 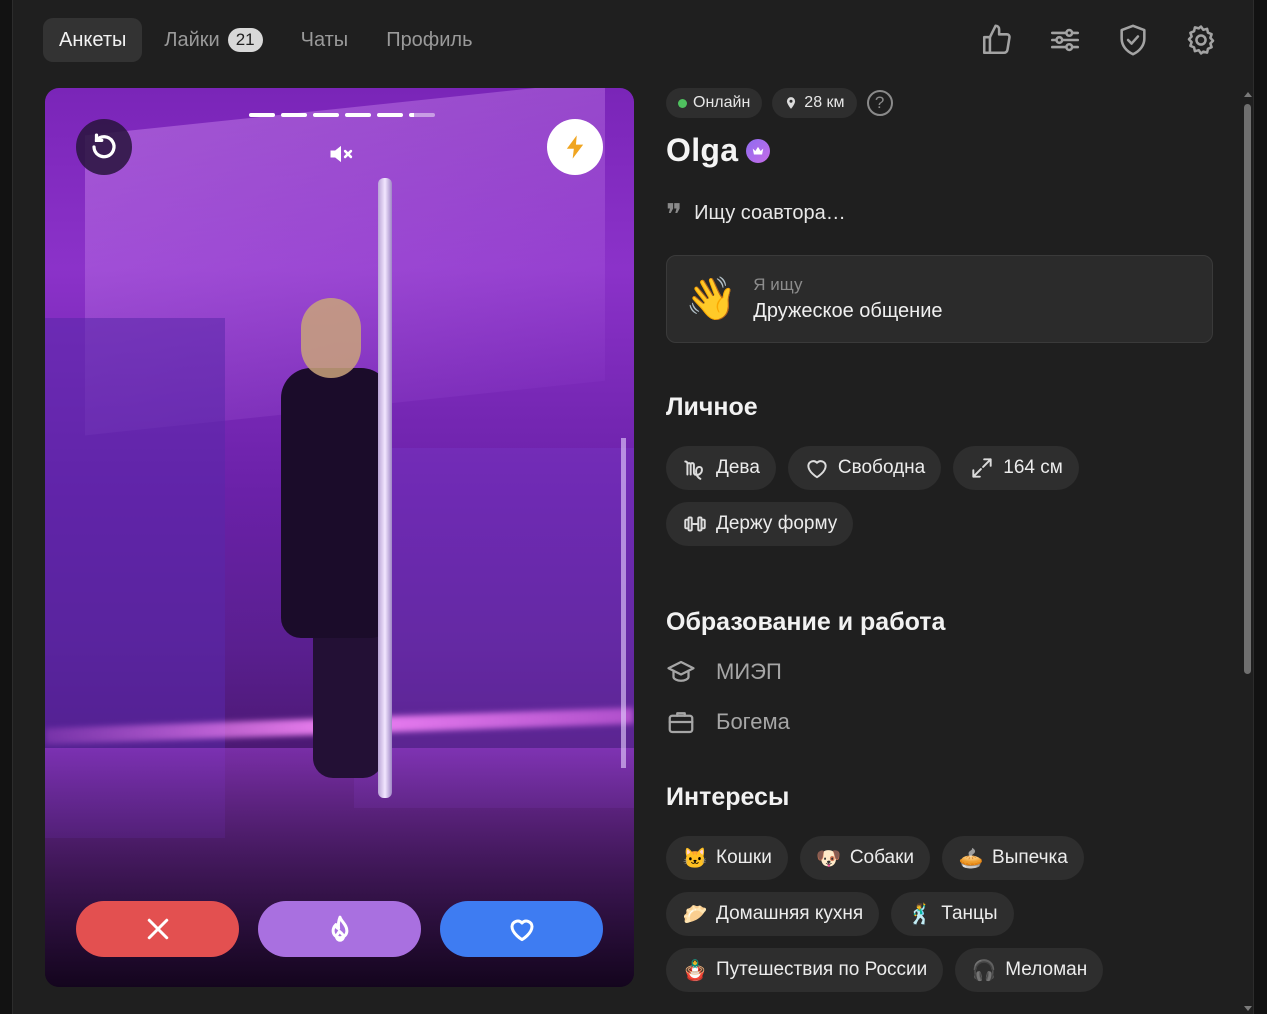 I want to click on scrollbar, so click(x=1248, y=553).